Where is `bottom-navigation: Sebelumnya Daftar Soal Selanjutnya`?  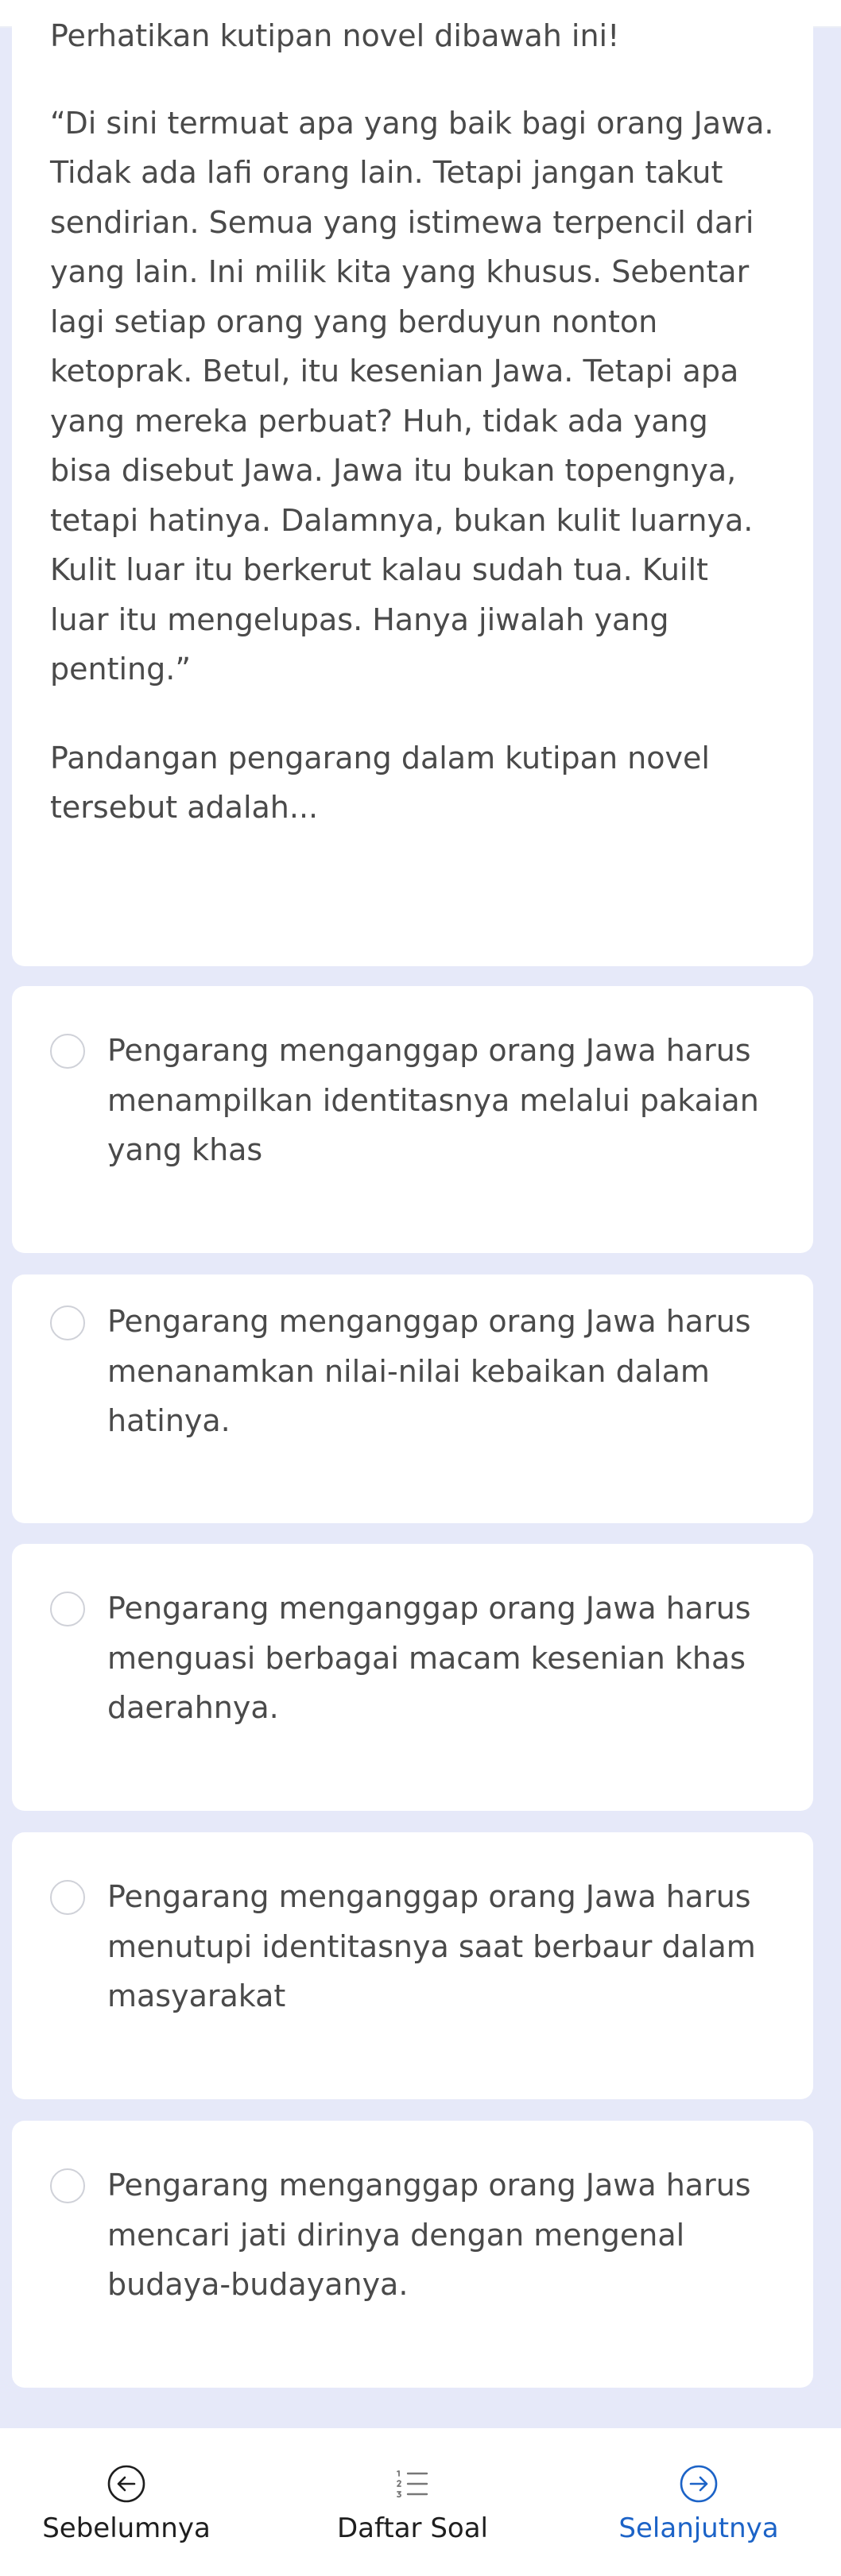 bottom-navigation: Sebelumnya Daftar Soal Selanjutnya is located at coordinates (420, 2502).